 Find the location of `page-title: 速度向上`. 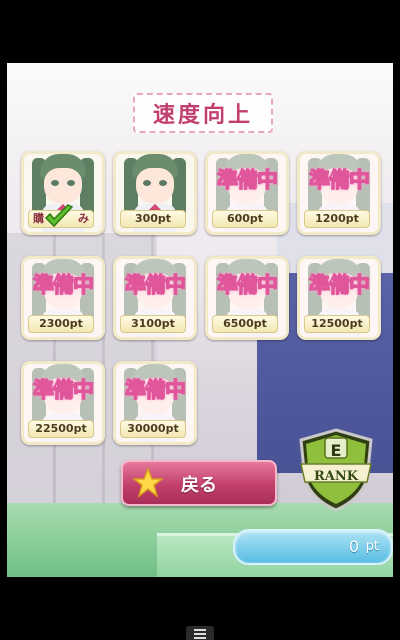

page-title: 速度向上 is located at coordinates (202, 115).